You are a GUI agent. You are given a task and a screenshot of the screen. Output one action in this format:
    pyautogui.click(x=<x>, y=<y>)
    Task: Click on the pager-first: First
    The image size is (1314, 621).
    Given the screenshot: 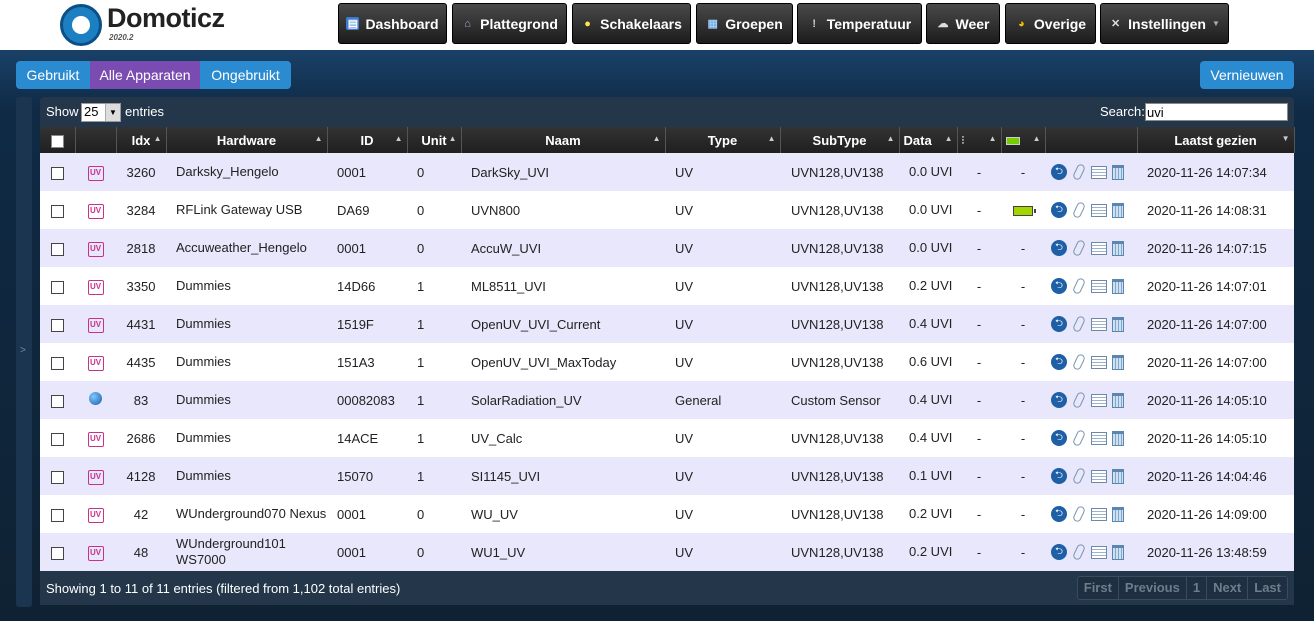 What is the action you would take?
    pyautogui.click(x=1098, y=588)
    